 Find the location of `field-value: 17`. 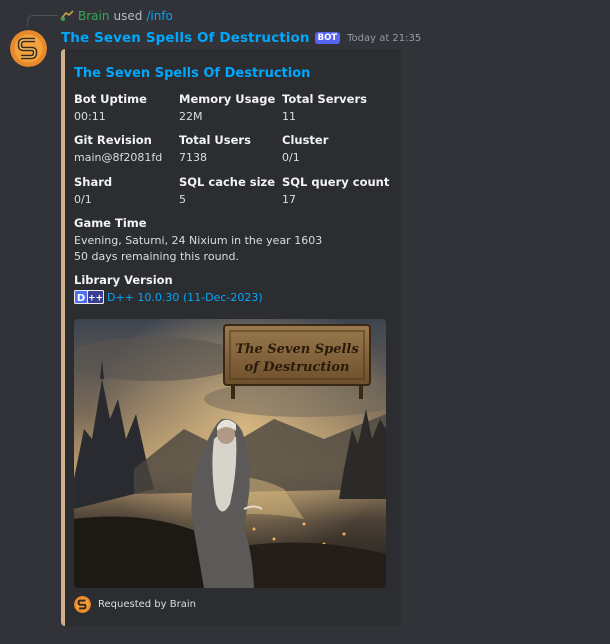

field-value: 17 is located at coordinates (289, 199).